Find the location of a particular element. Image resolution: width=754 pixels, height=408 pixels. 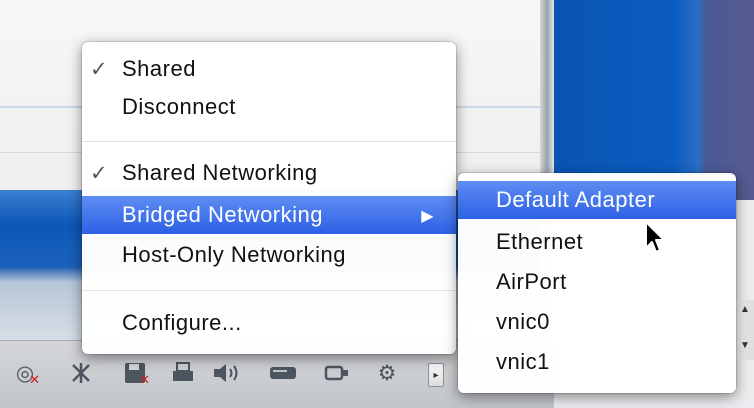

mouse-pointer-icon is located at coordinates (655, 237).